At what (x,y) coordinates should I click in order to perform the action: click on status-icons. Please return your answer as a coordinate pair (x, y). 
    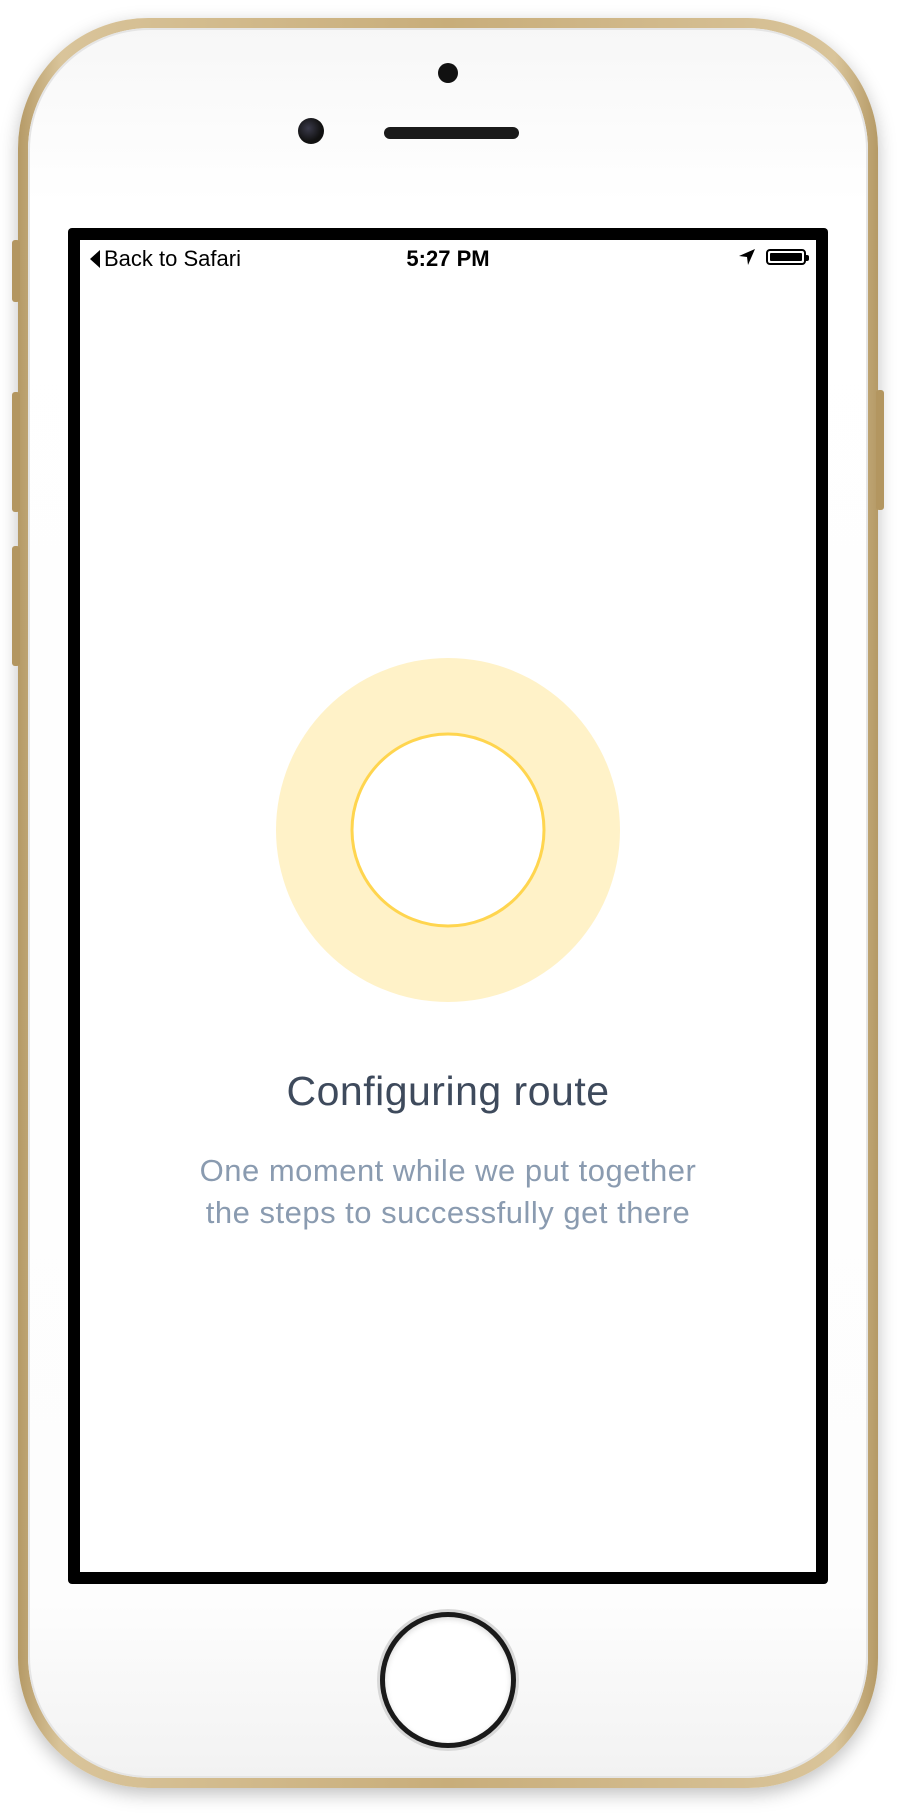
    Looking at the image, I should click on (773, 257).